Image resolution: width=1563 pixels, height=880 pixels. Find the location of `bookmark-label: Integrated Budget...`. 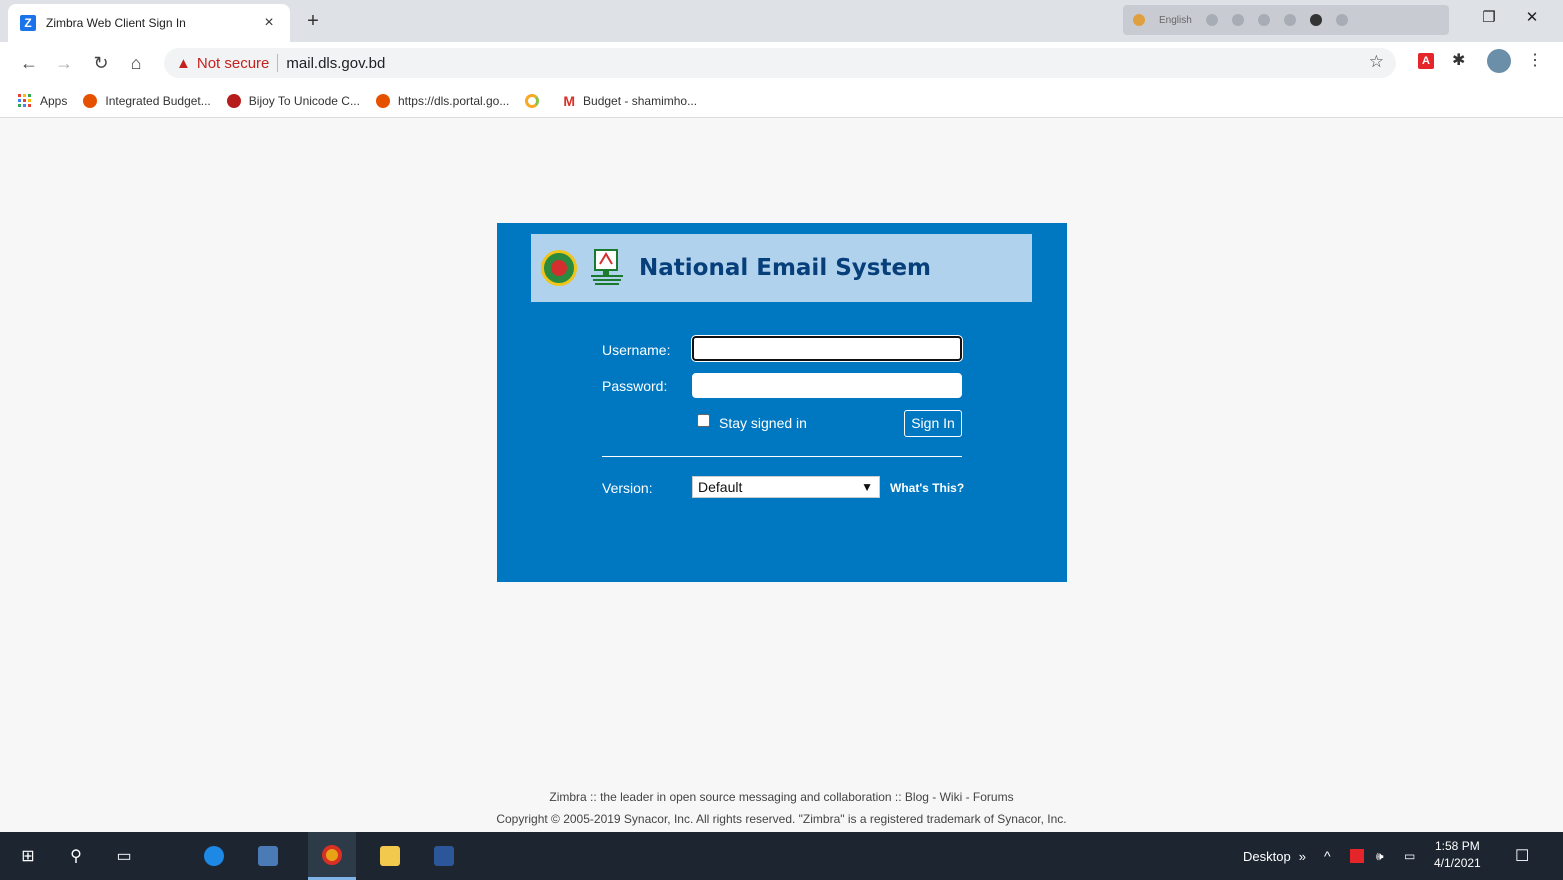

bookmark-label: Integrated Budget... is located at coordinates (158, 100).